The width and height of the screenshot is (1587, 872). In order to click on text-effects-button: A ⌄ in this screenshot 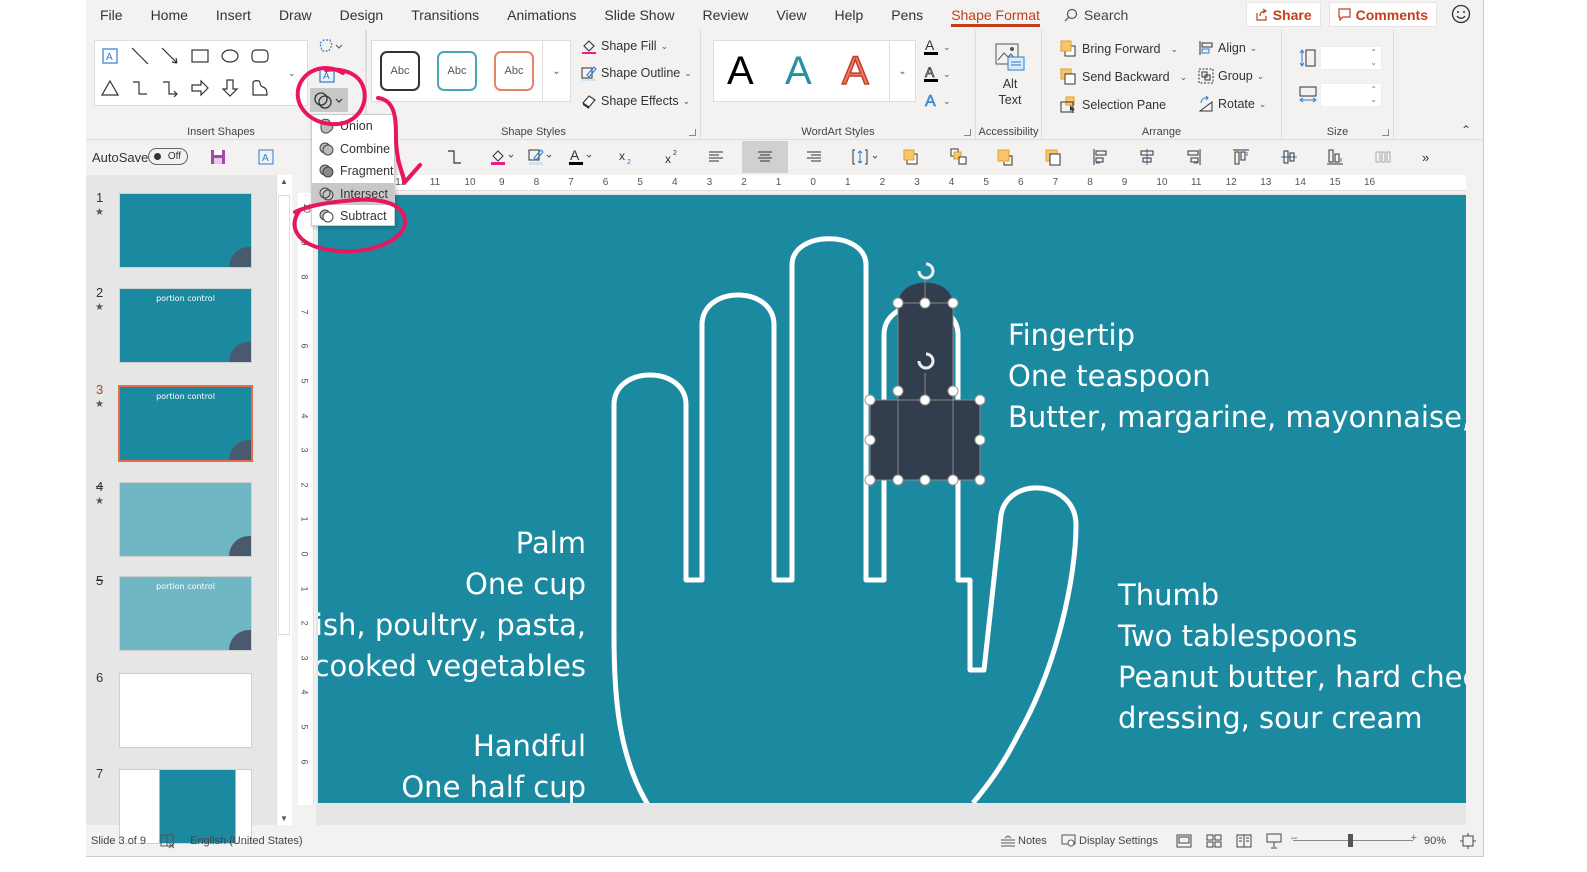, I will do `click(937, 101)`.